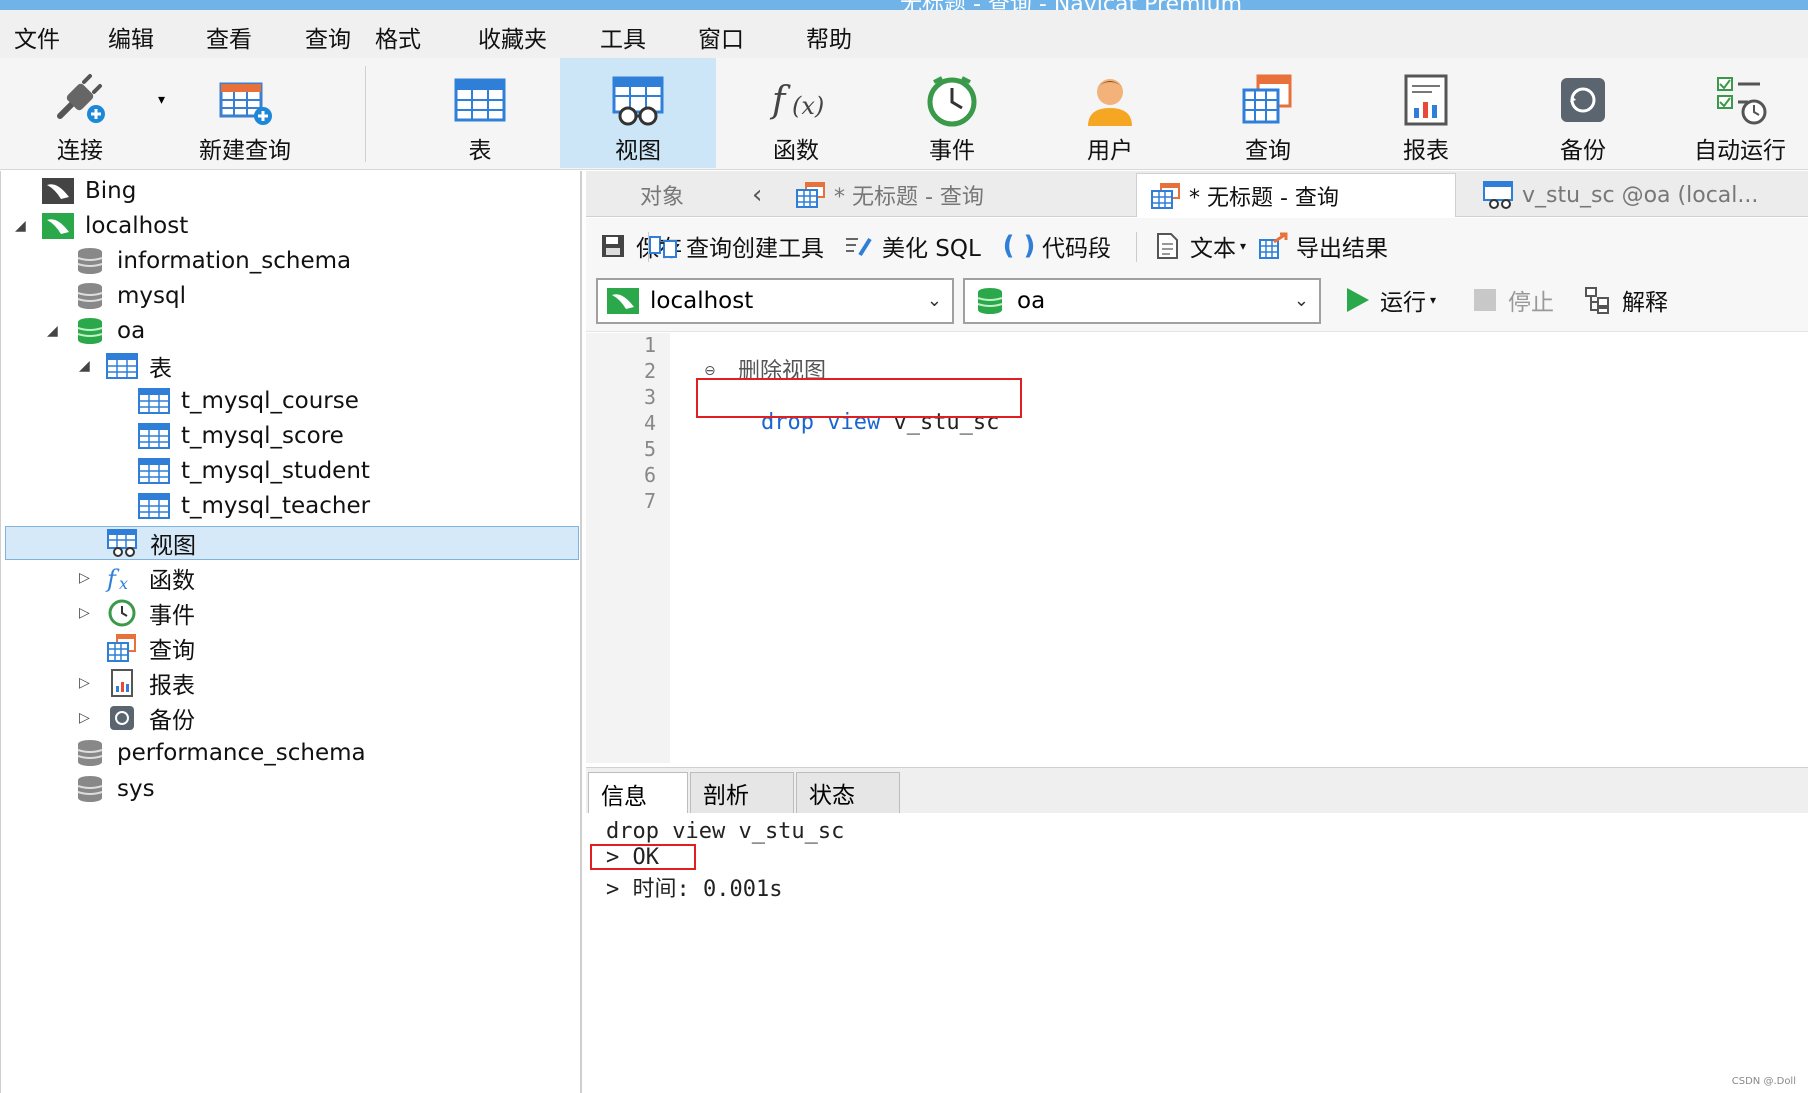 The image size is (1808, 1093). I want to click on function-icon: f (x), so click(796, 100).